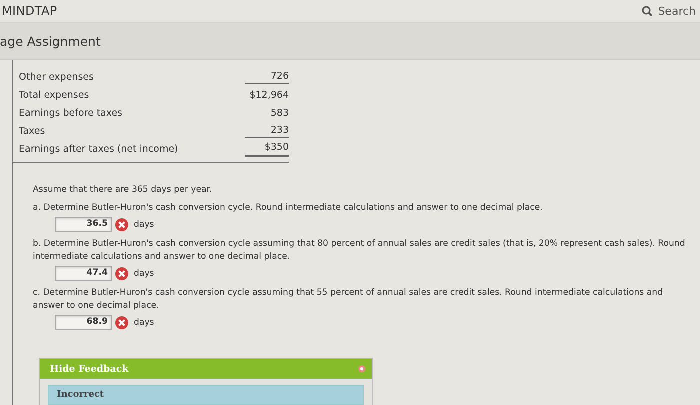 Image resolution: width=700 pixels, height=405 pixels. Describe the element at coordinates (648, 11) in the screenshot. I see `search-icon` at that location.